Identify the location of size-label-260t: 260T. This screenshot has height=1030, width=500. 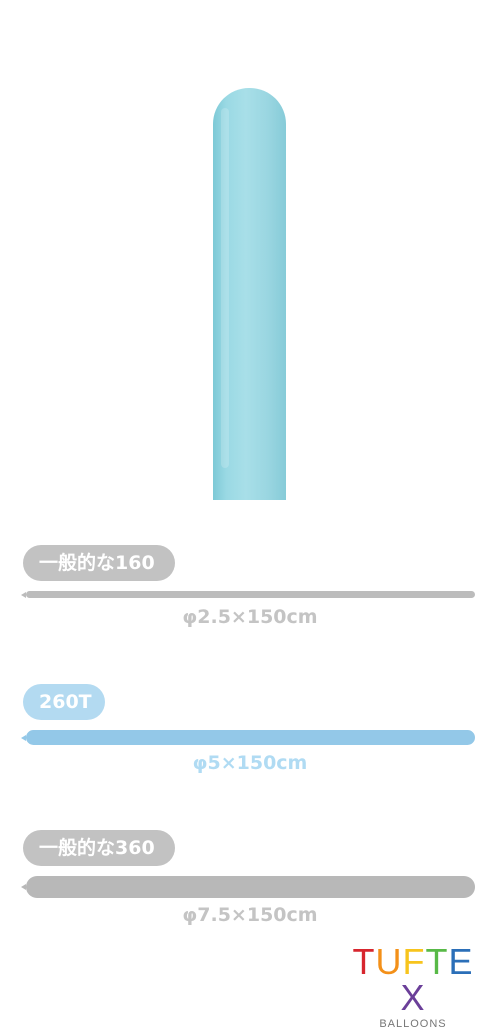
(64, 702).